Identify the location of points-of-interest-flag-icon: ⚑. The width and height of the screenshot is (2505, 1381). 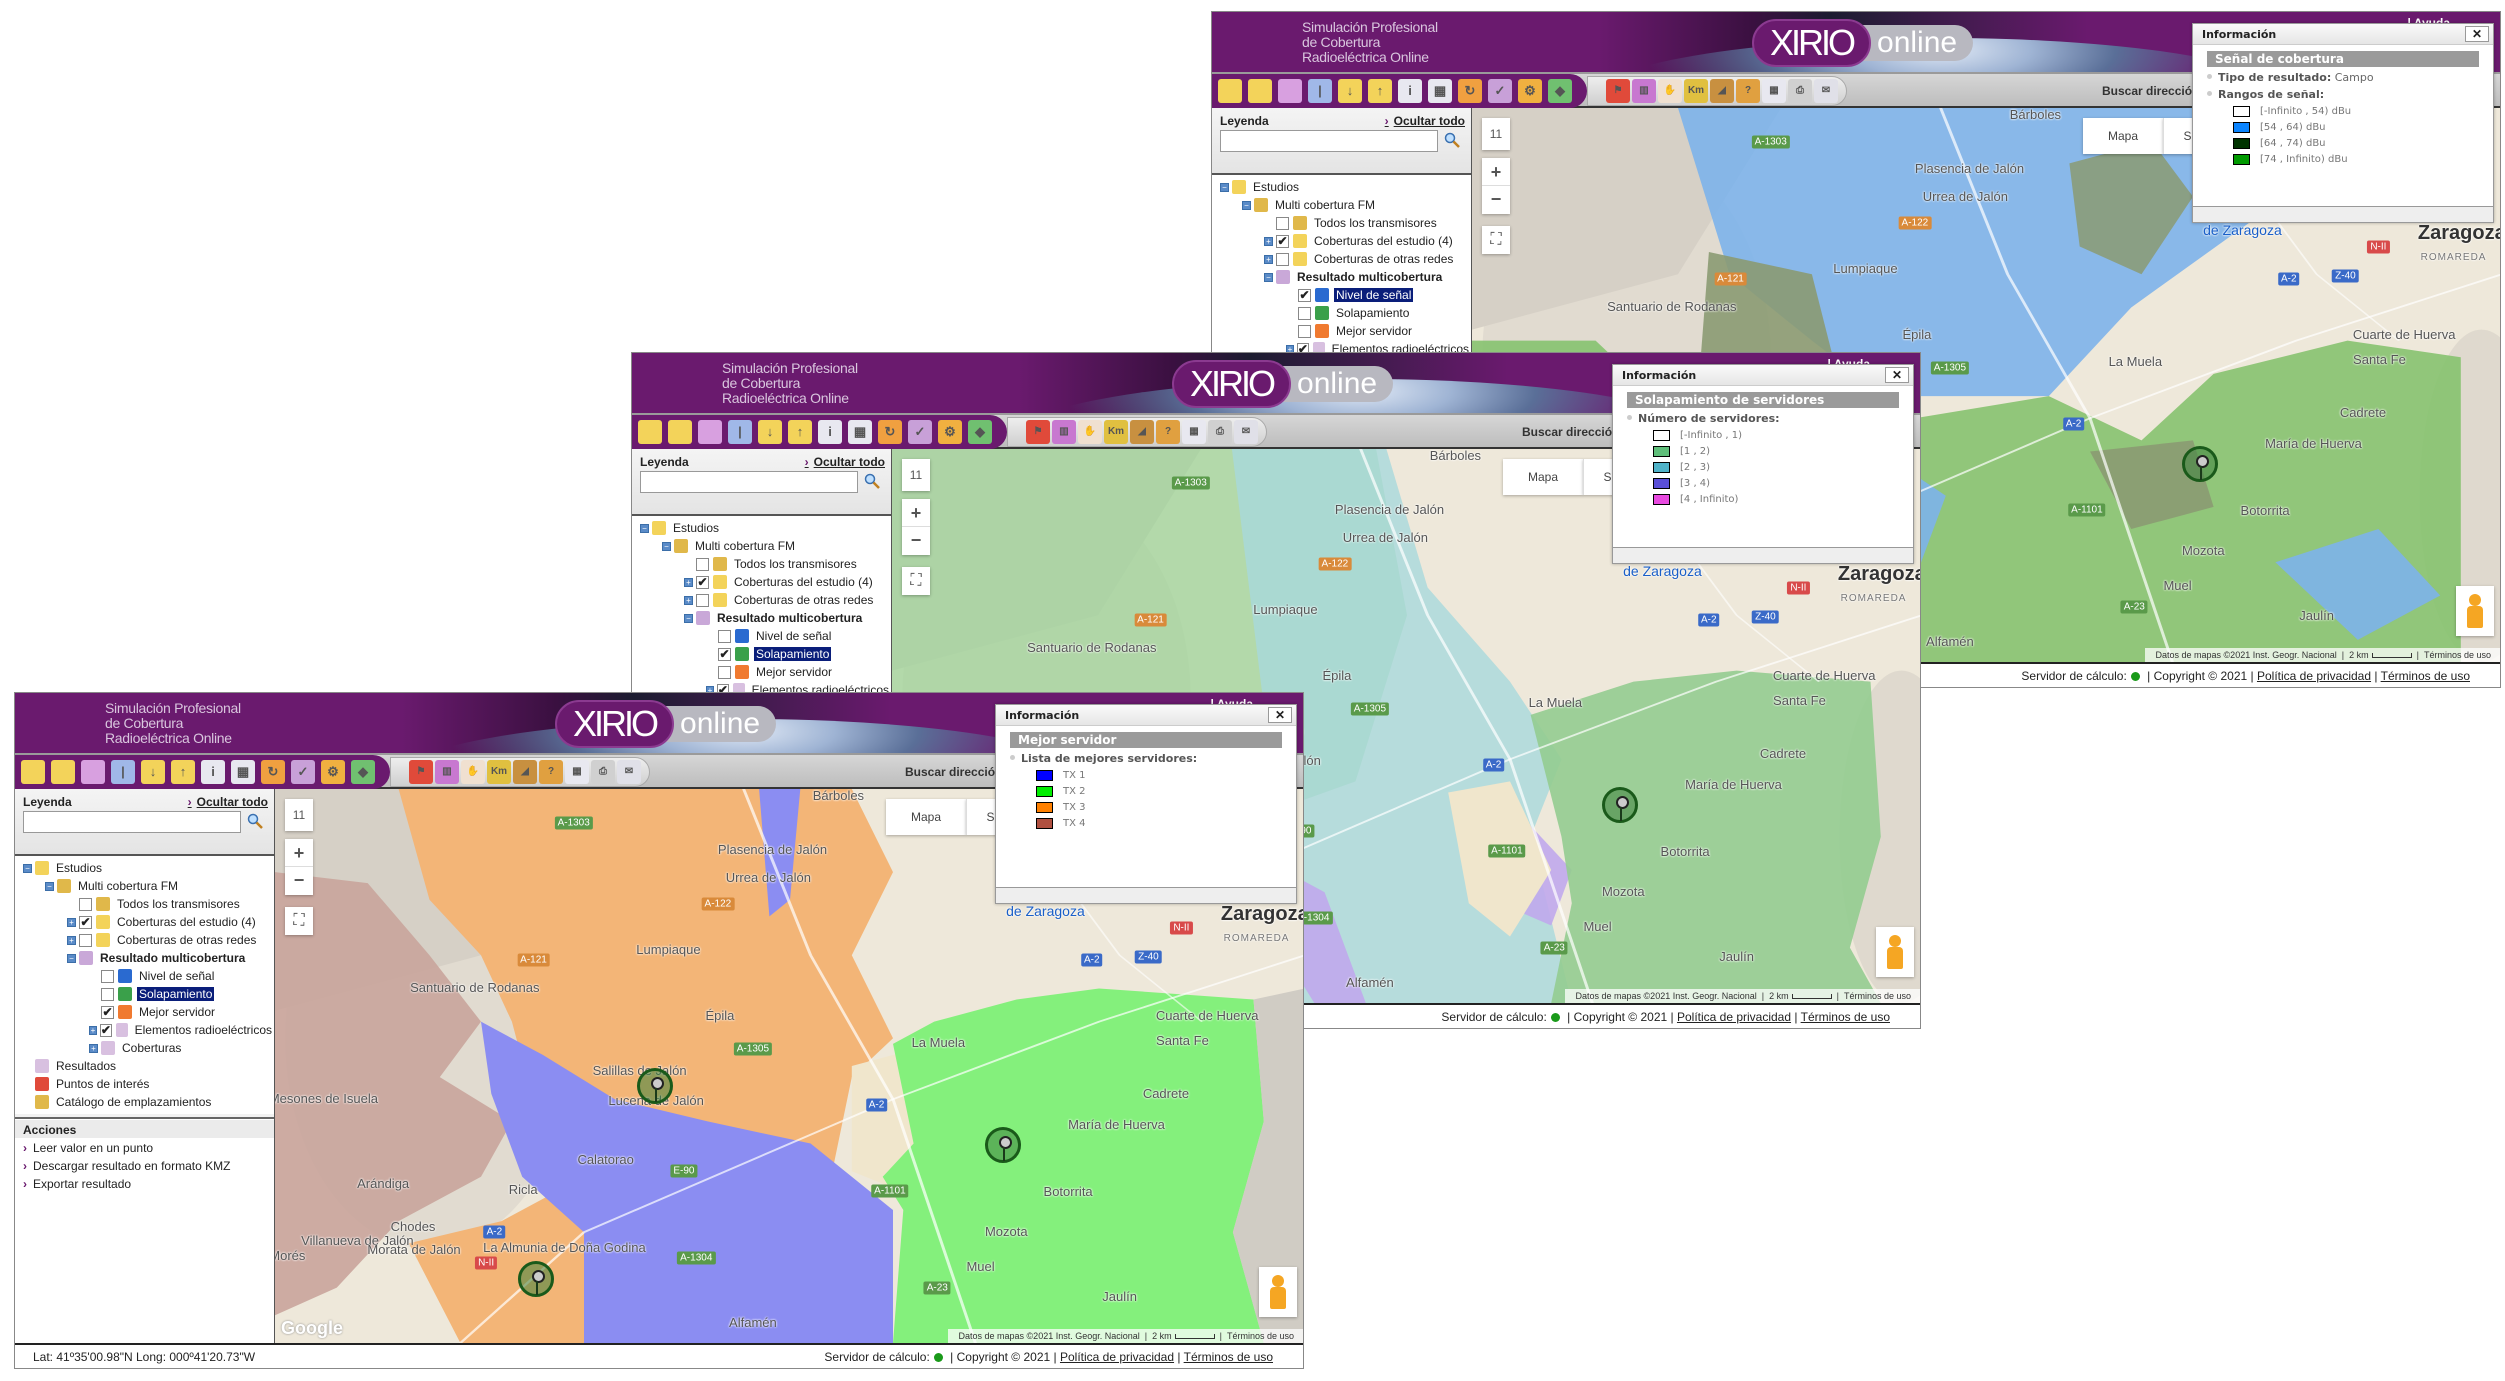
(421, 772).